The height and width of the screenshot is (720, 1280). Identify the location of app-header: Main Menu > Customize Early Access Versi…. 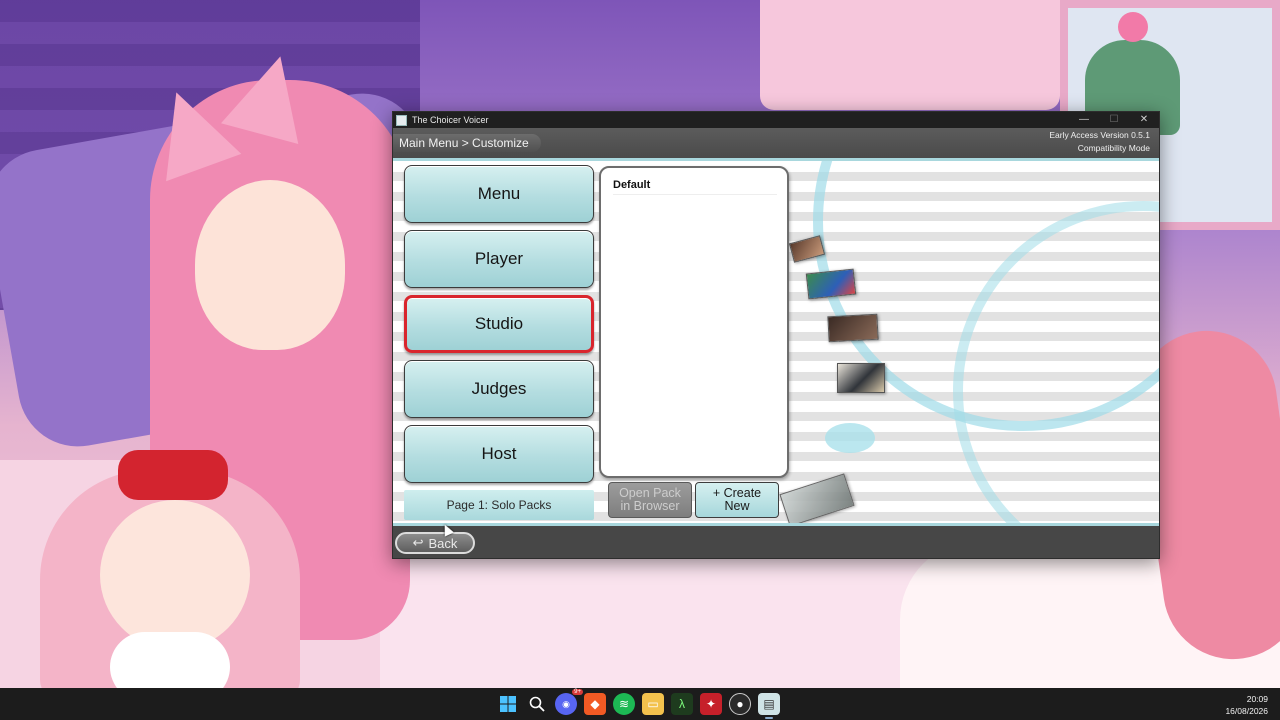
(776, 143).